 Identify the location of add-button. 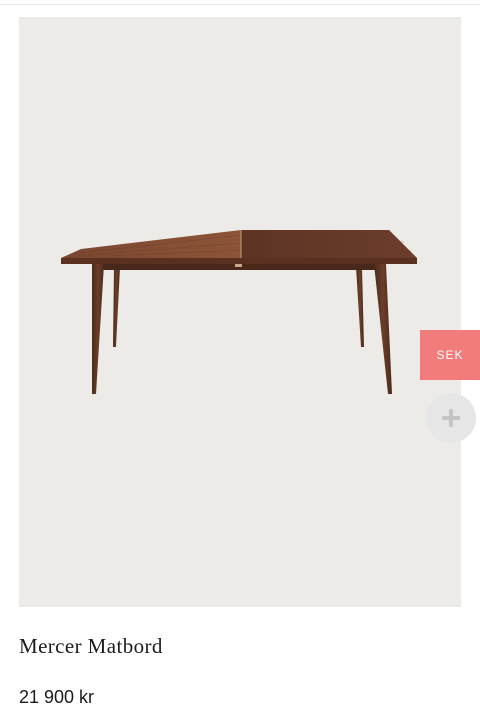
(451, 418).